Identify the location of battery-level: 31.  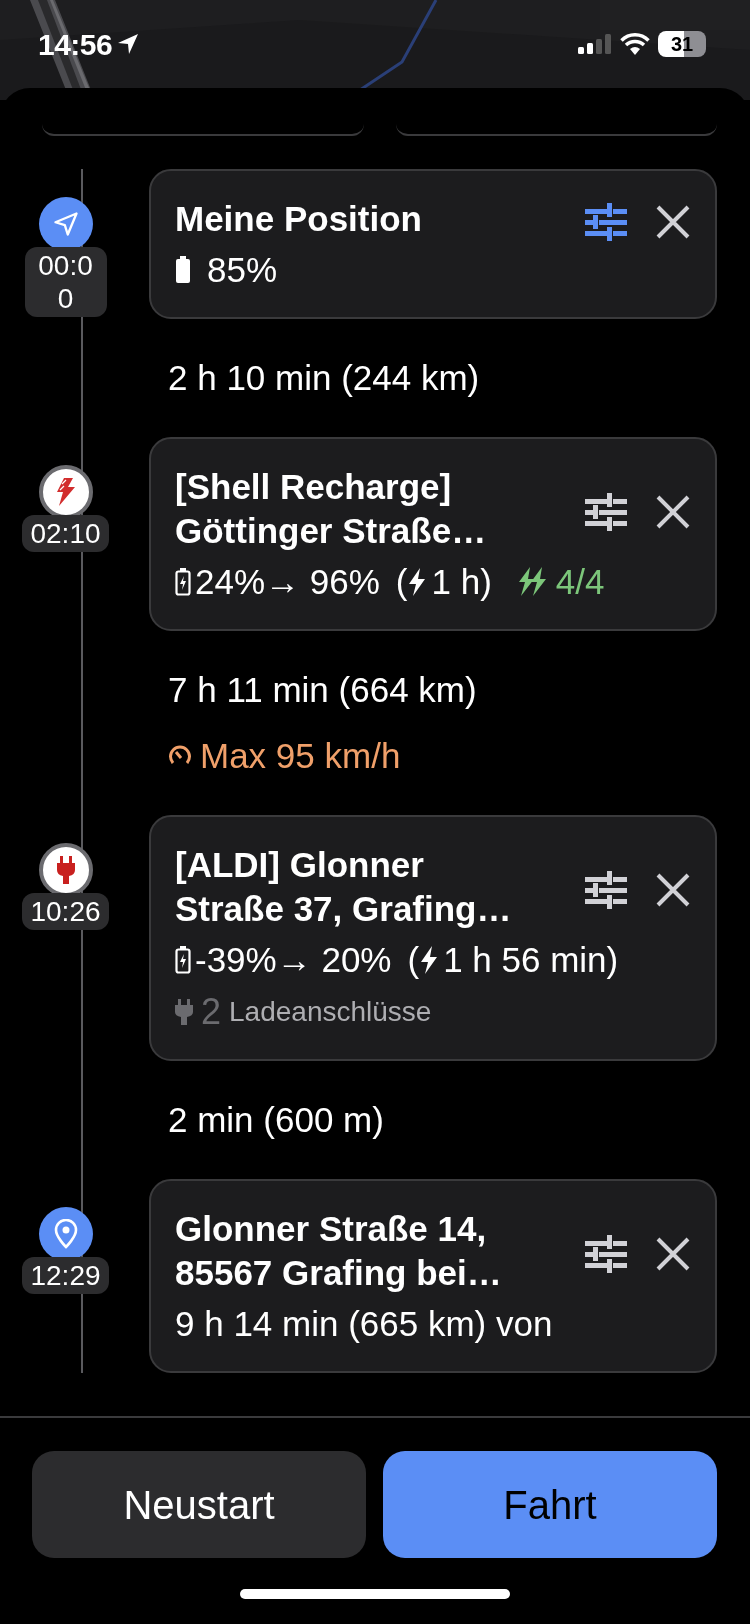
(682, 44).